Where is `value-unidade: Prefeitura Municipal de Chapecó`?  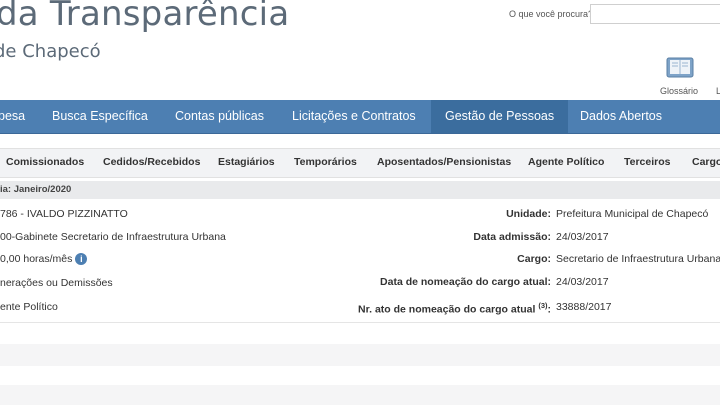 value-unidade: Prefeitura Municipal de Chapecó is located at coordinates (632, 214).